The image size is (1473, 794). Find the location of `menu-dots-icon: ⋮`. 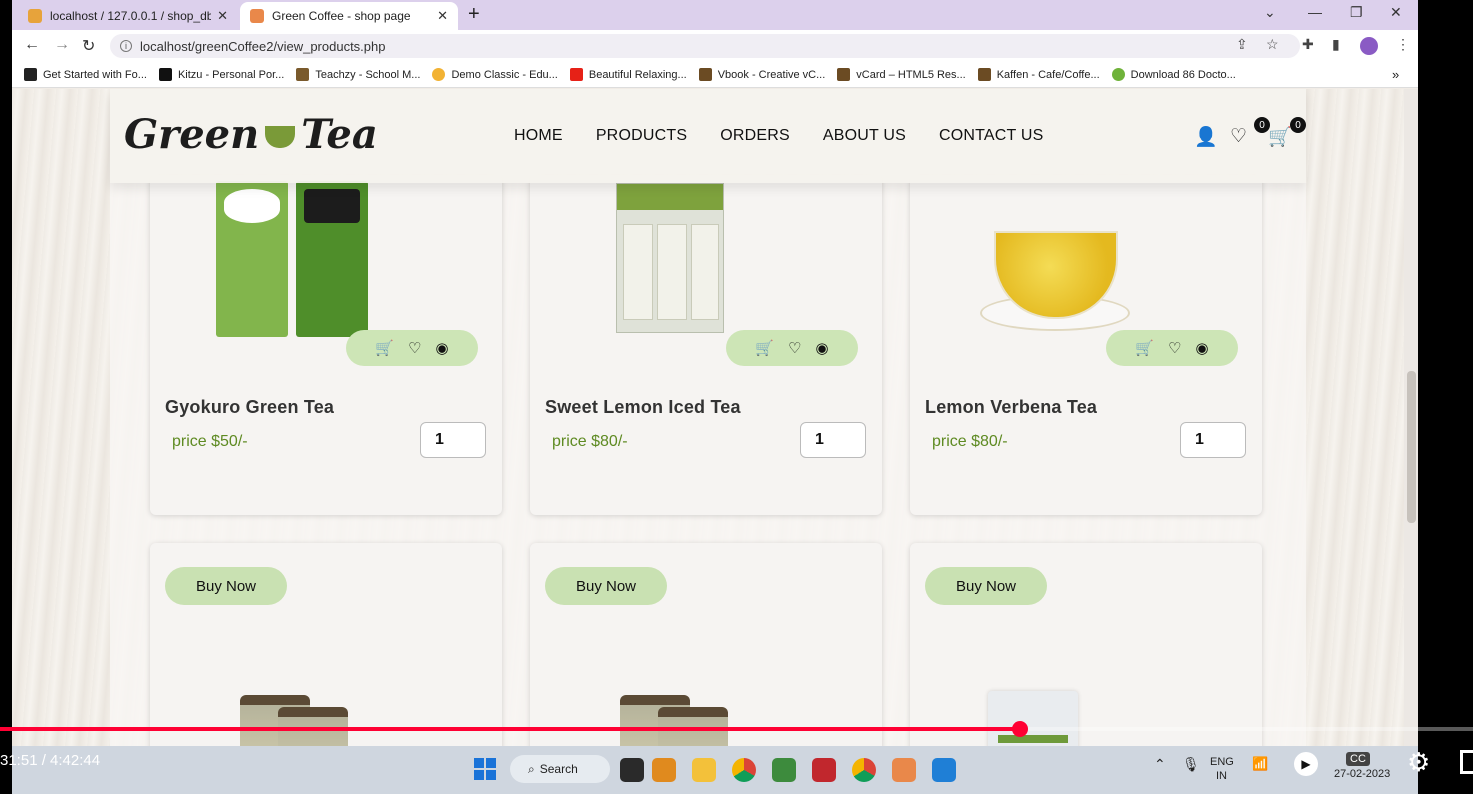

menu-dots-icon: ⋮ is located at coordinates (1403, 44).